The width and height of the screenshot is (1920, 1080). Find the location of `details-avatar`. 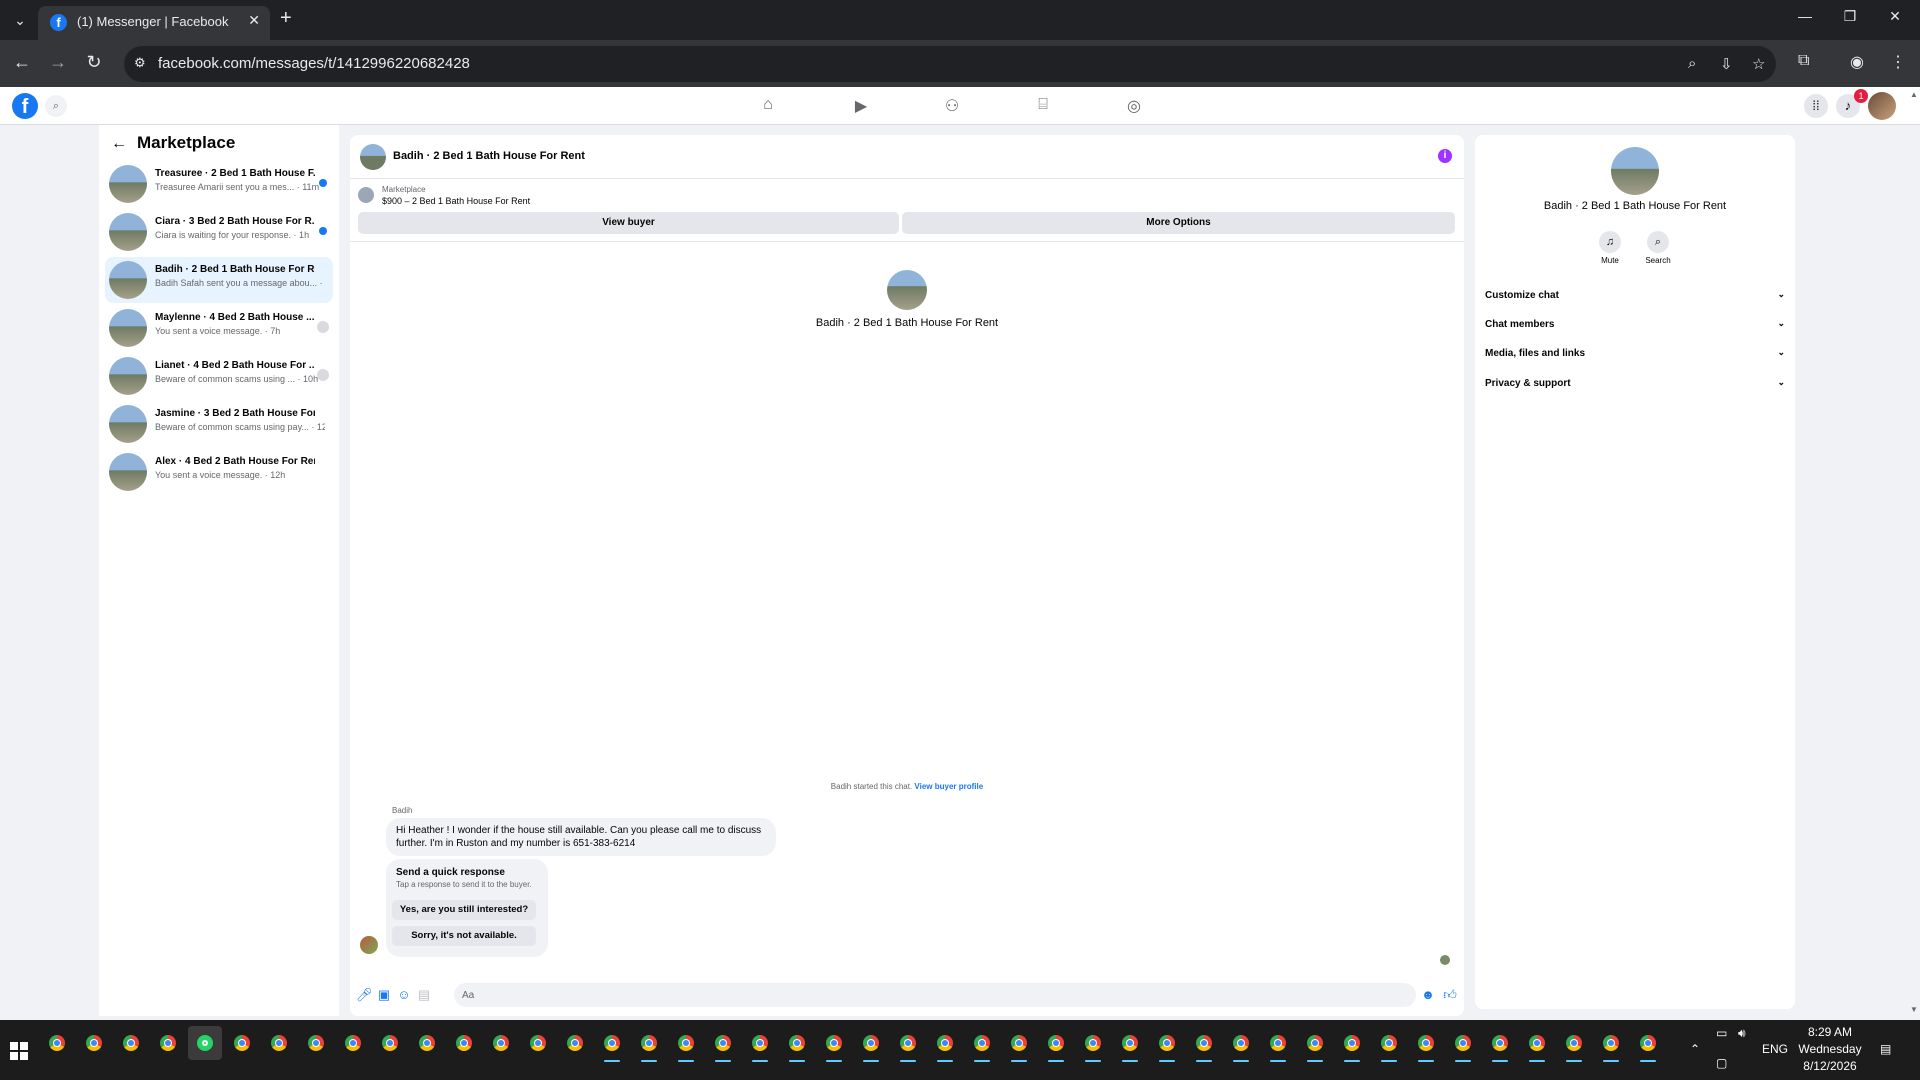

details-avatar is located at coordinates (1635, 171).